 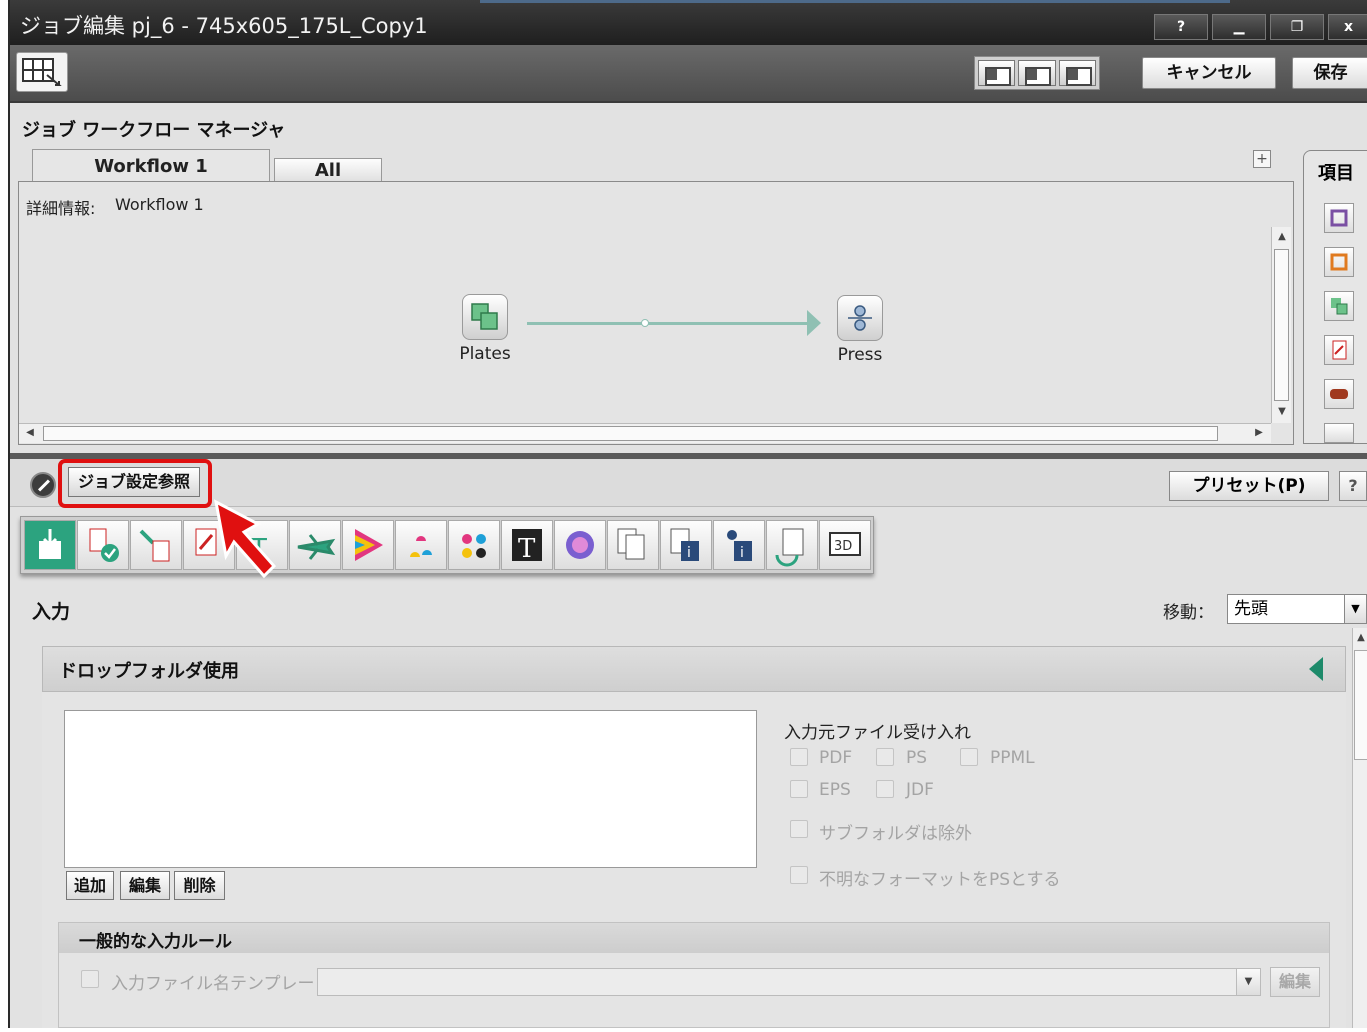 I want to click on items-title: 項目, so click(x=1336, y=173).